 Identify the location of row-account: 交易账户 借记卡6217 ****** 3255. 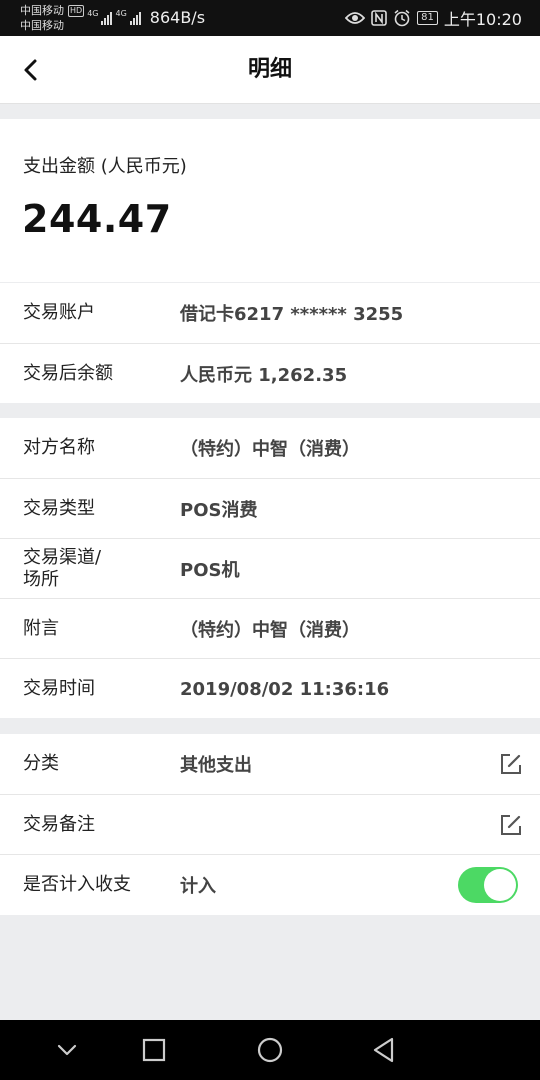
(270, 313).